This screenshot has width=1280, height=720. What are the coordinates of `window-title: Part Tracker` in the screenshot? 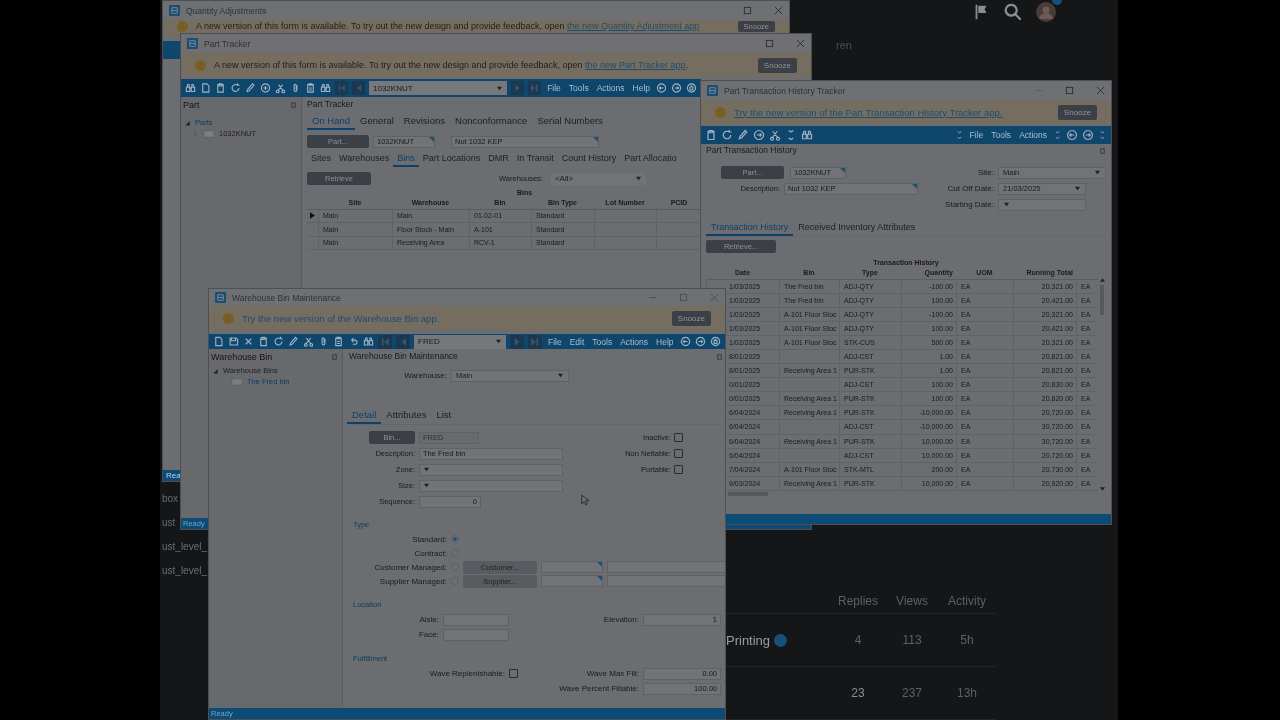 It's located at (227, 43).